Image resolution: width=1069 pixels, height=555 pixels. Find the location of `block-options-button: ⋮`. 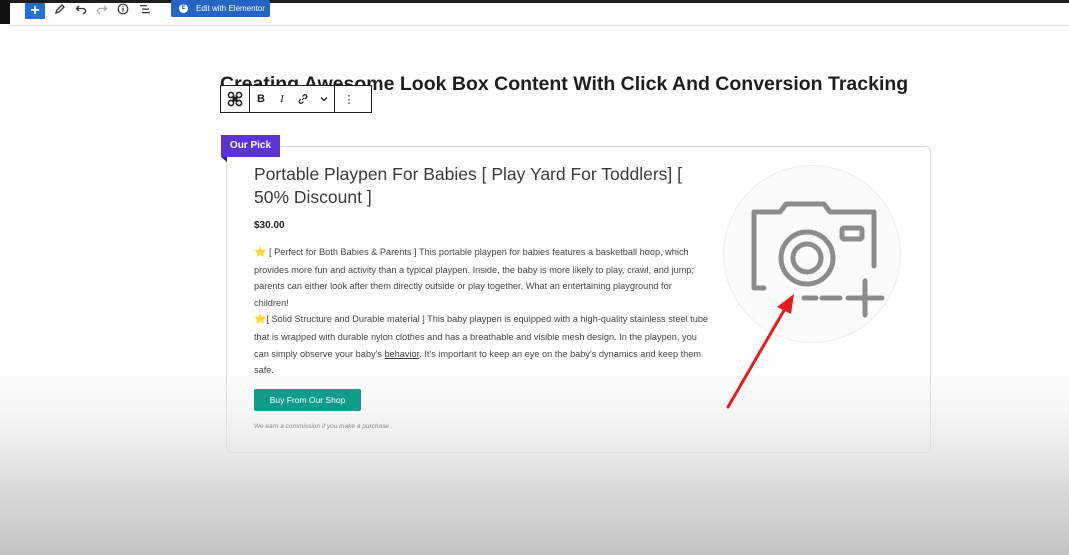

block-options-button: ⋮ is located at coordinates (349, 99).